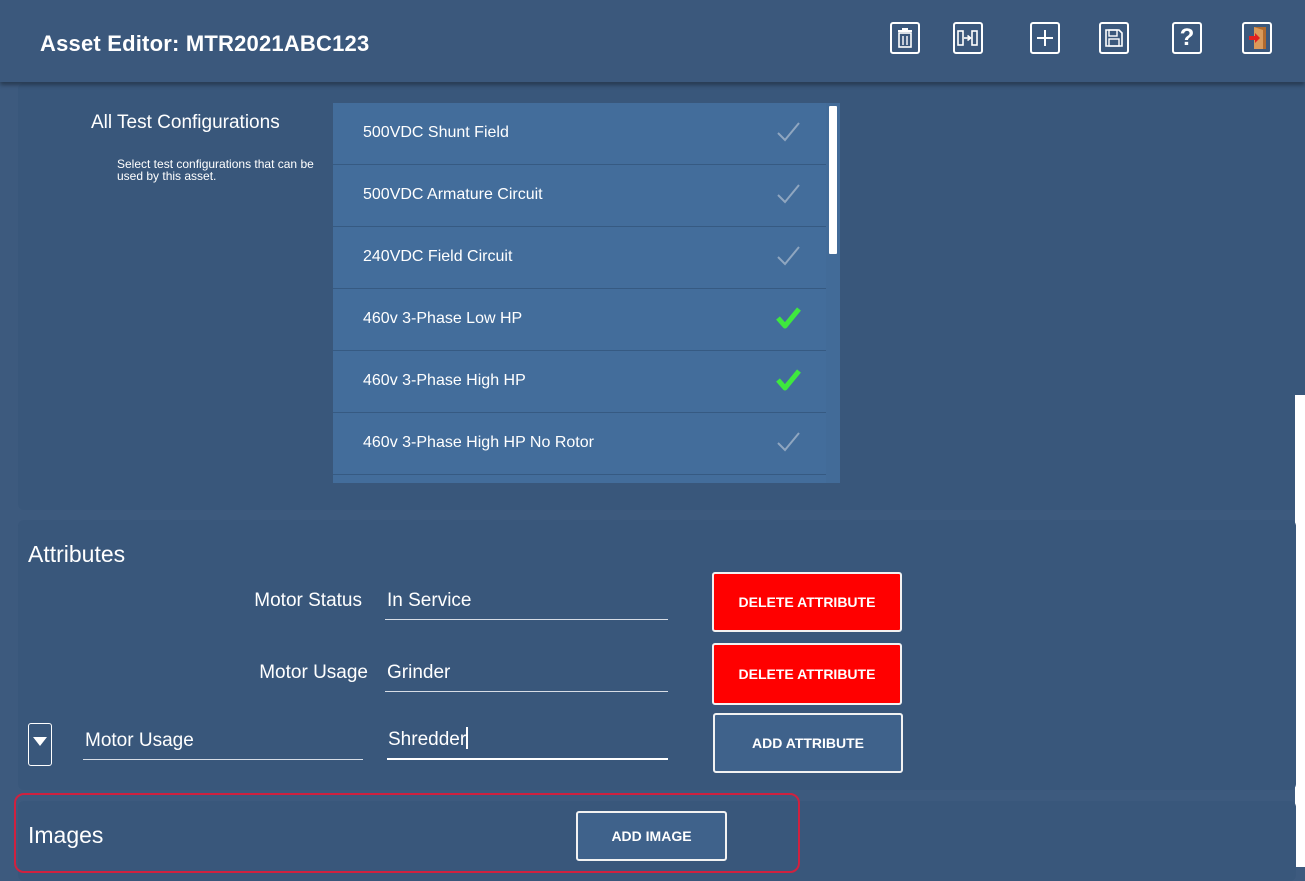  Describe the element at coordinates (1300, 631) in the screenshot. I see `page-scrollbar` at that location.